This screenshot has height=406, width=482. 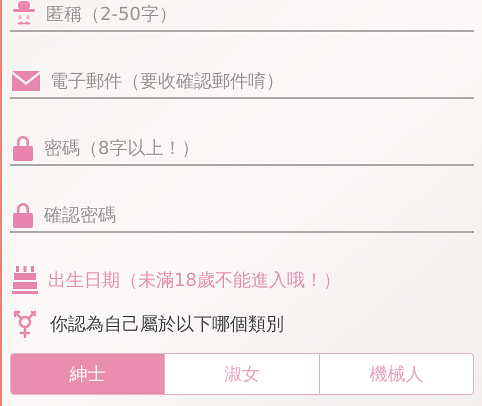 What do you see at coordinates (87, 374) in the screenshot?
I see `gender-tab: 紳士` at bounding box center [87, 374].